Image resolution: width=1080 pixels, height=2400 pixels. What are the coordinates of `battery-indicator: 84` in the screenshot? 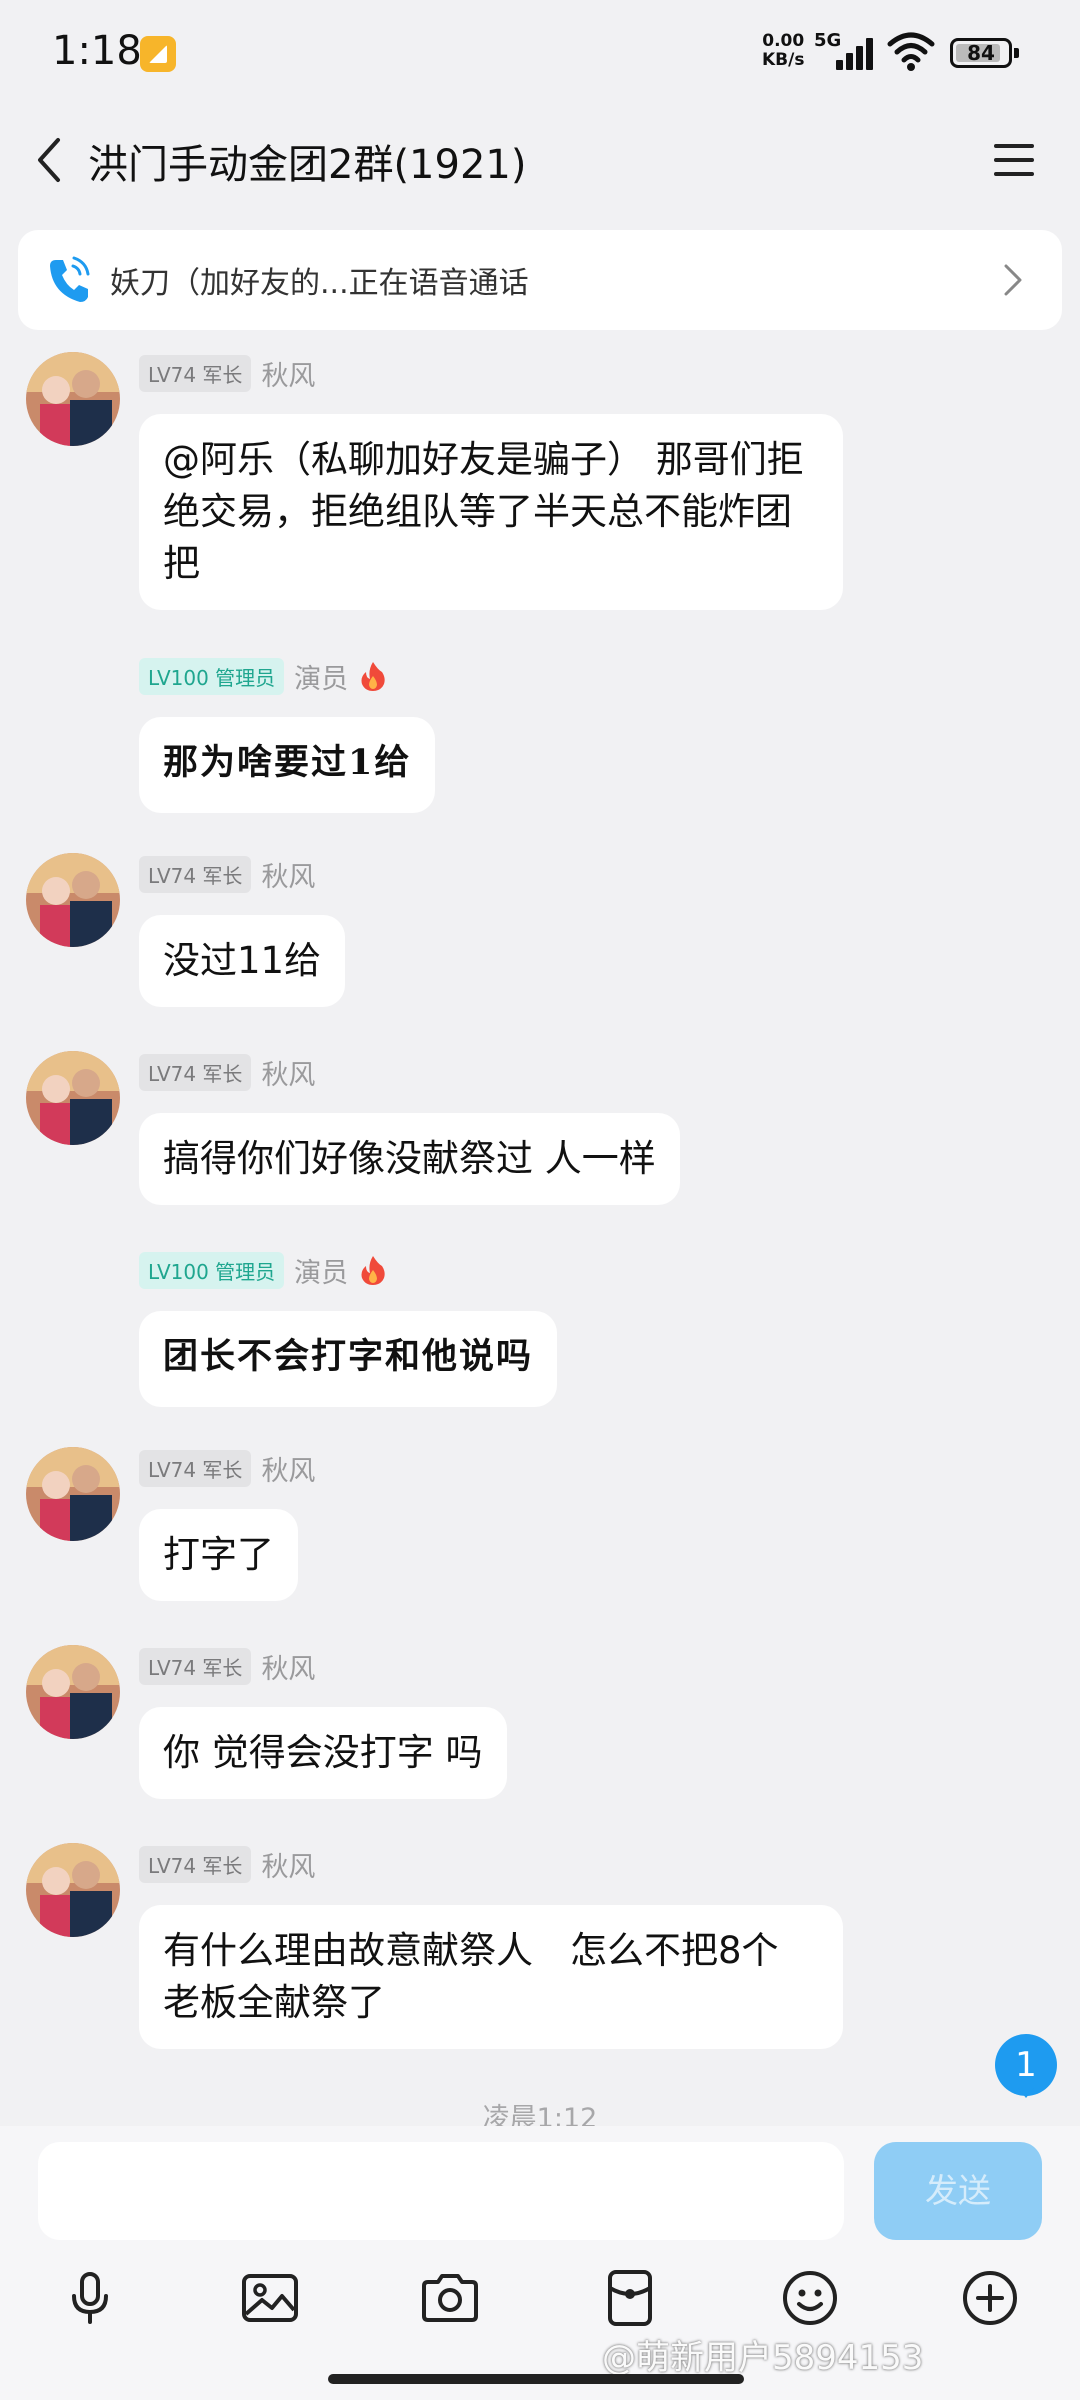 It's located at (984, 53).